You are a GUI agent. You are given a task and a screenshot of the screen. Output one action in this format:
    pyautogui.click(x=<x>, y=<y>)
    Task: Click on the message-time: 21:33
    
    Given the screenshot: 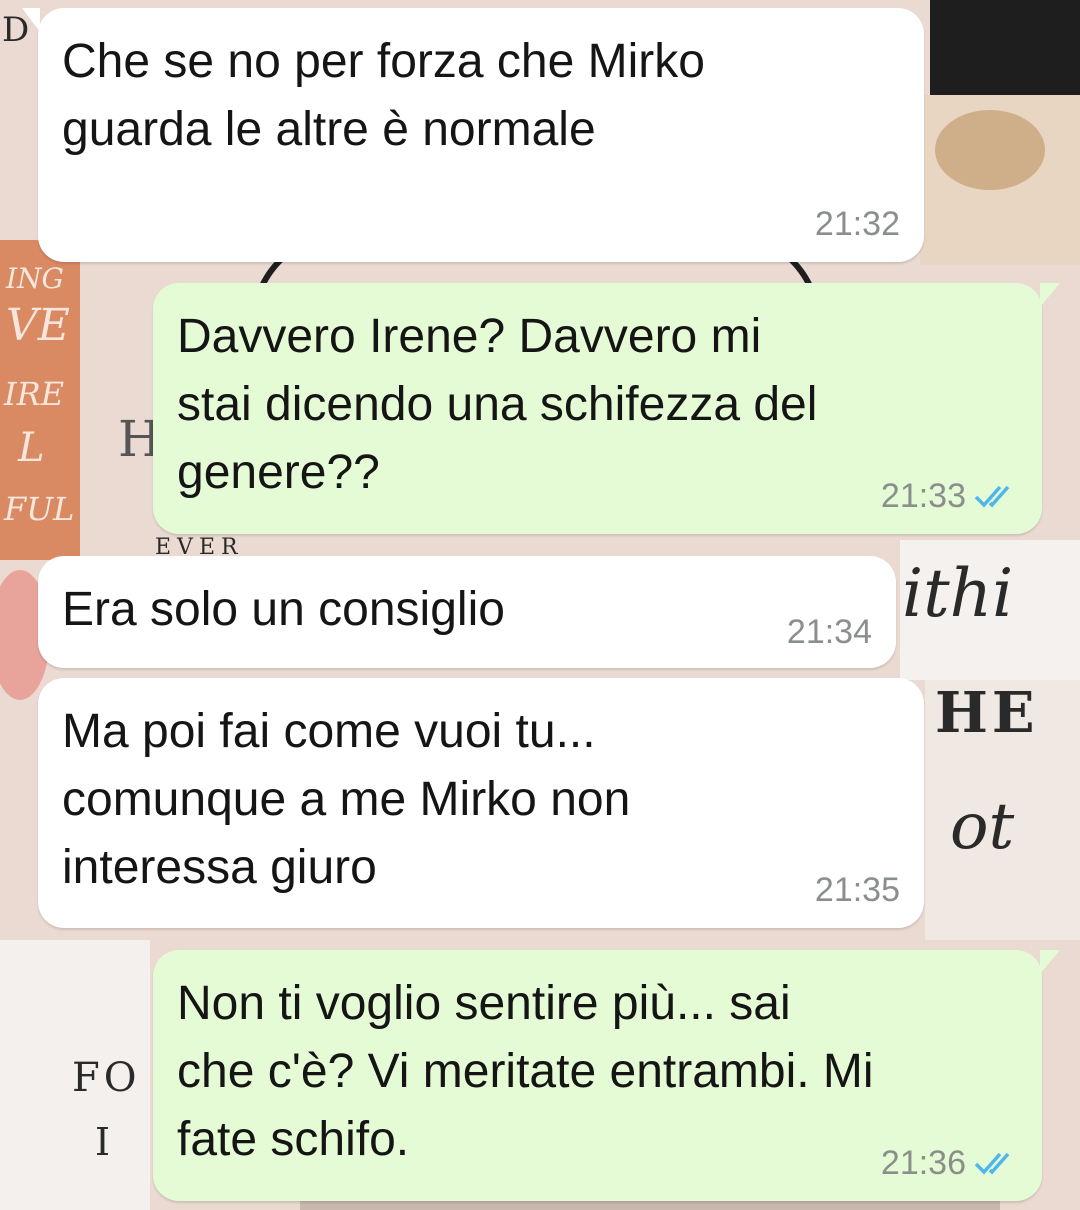 What is the action you would take?
    pyautogui.click(x=923, y=496)
    